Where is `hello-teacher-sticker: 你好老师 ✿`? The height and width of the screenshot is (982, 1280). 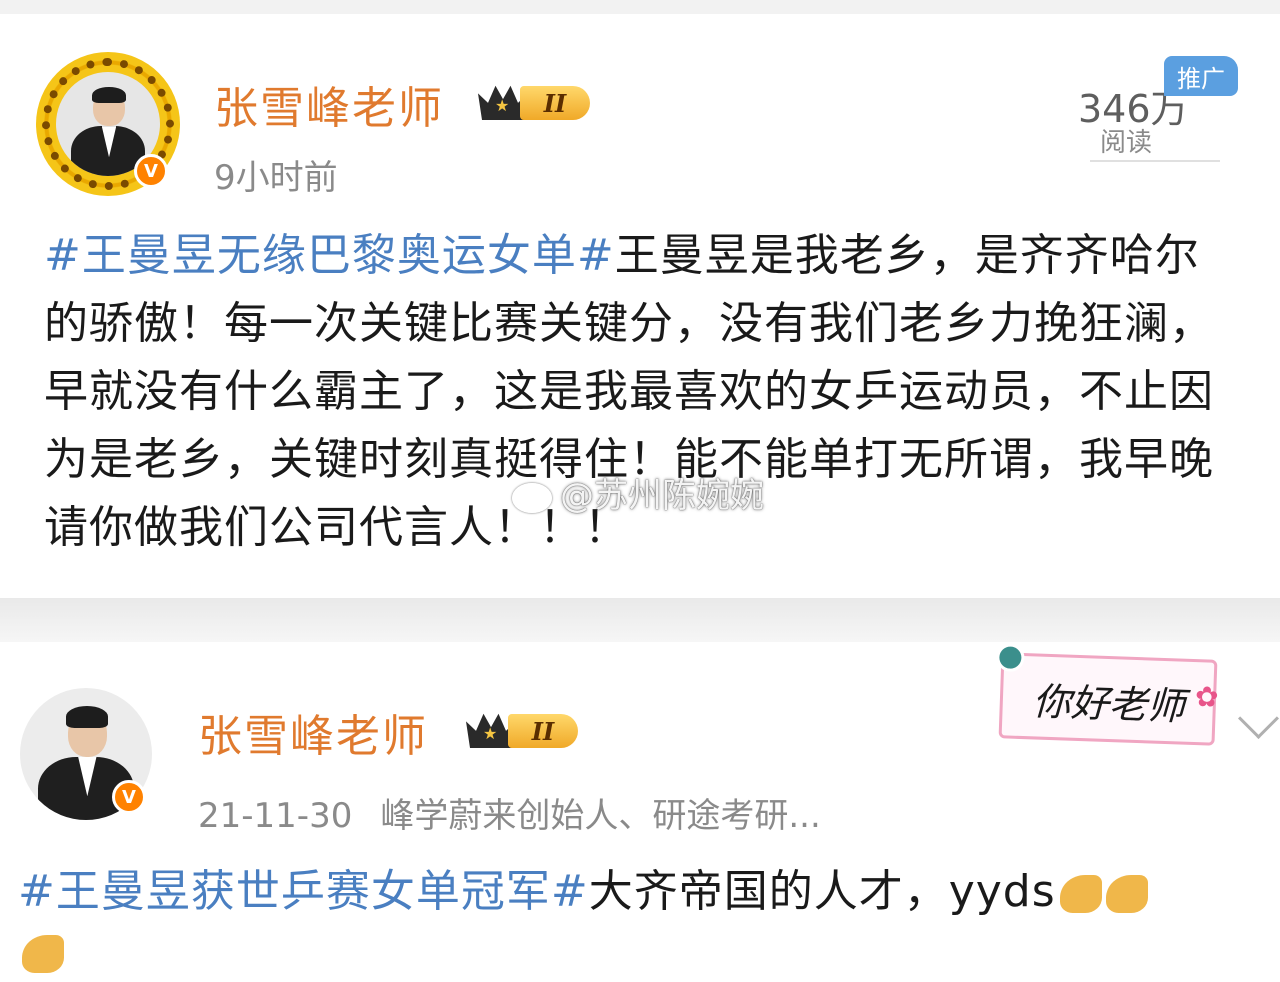 hello-teacher-sticker: 你好老师 ✿ is located at coordinates (1107, 694).